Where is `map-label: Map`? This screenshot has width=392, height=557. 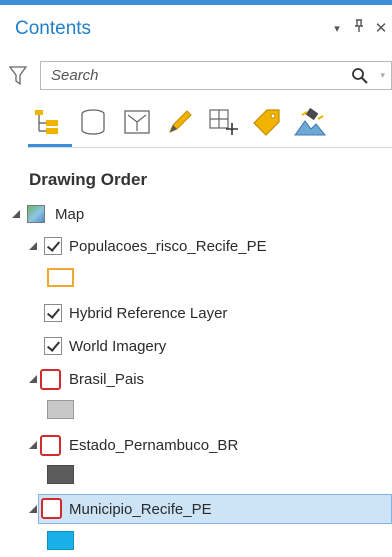
map-label: Map is located at coordinates (70, 214).